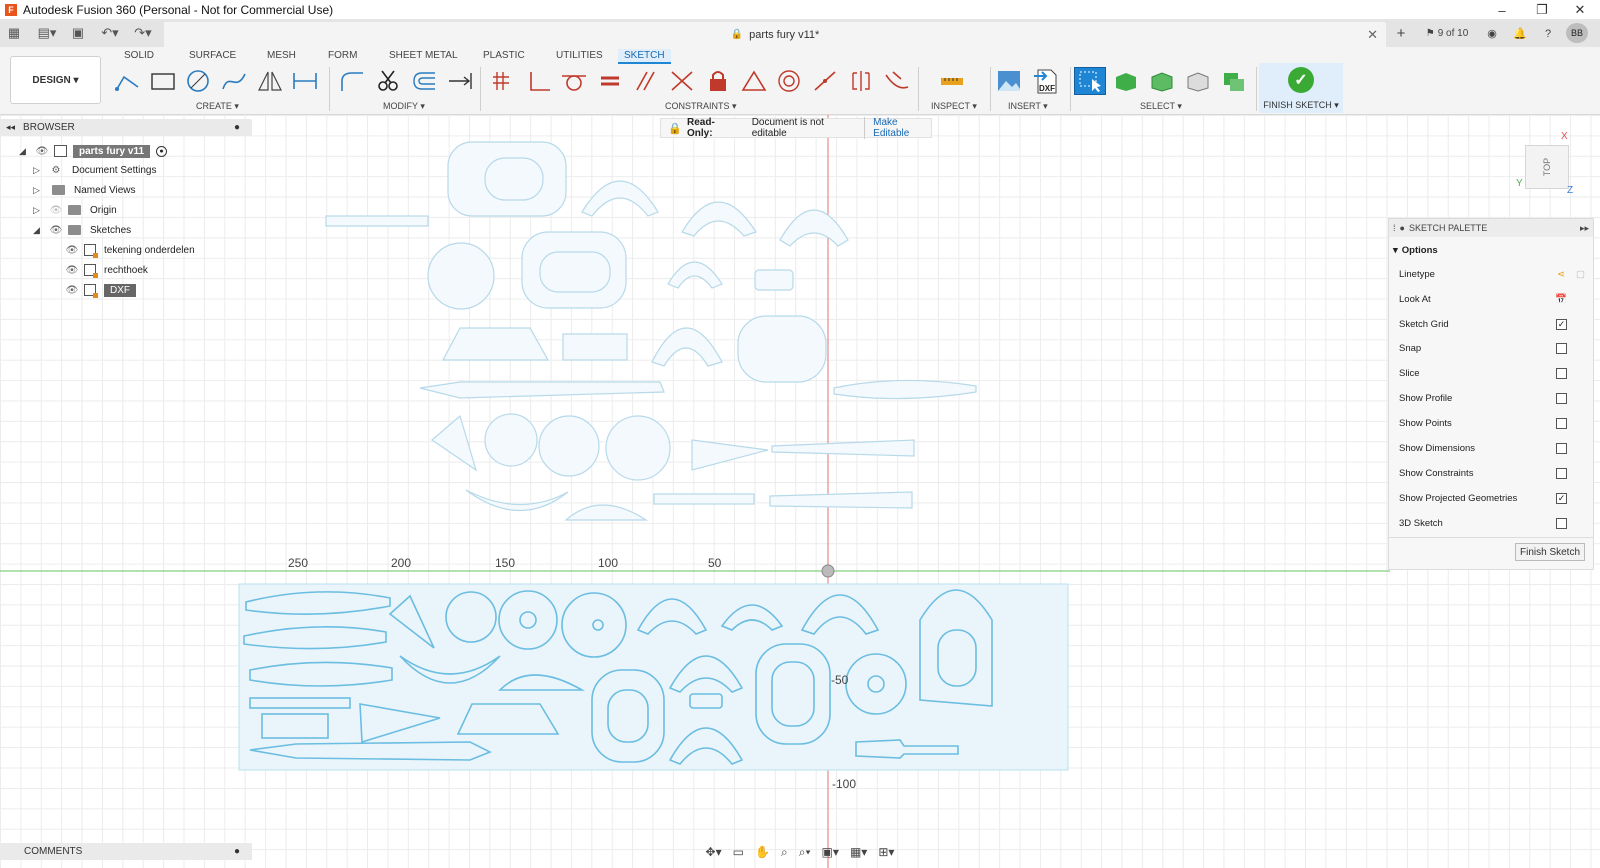  Describe the element at coordinates (646, 81) in the screenshot. I see `parallel-constraint-icon` at that location.